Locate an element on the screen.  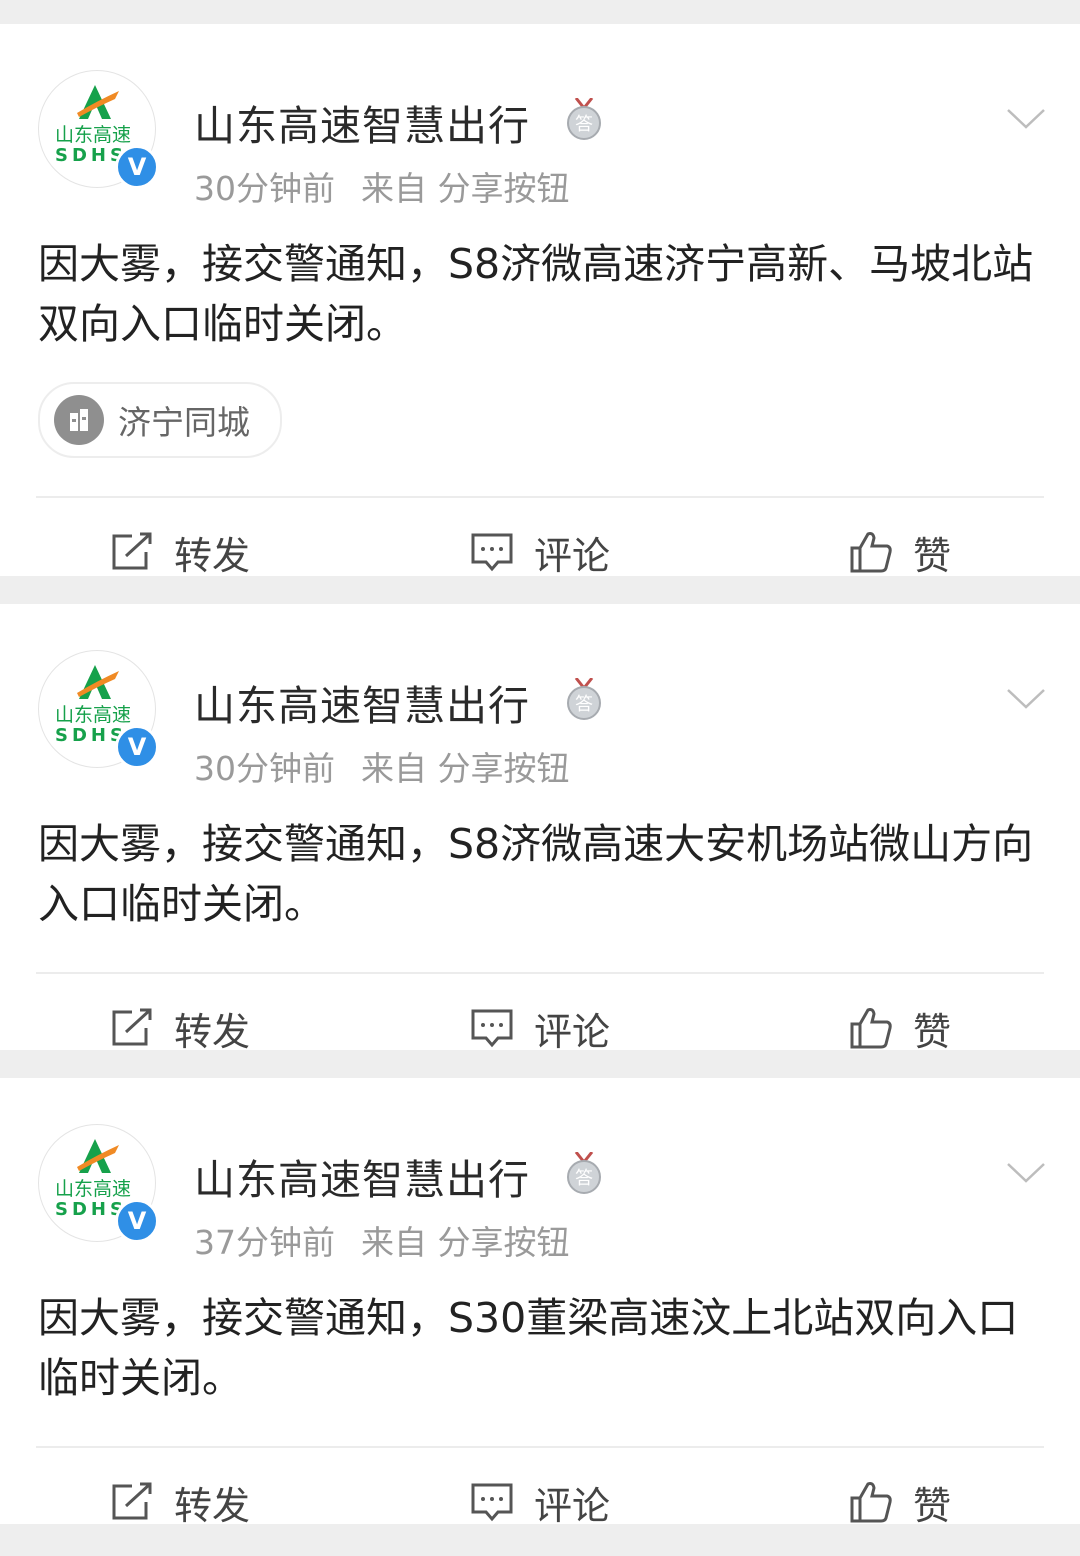
post-text: 因大雾，接交警通知，S8济微高速济宁高新、马坡北站双向入口临时关闭。 is located at coordinates (536, 294).